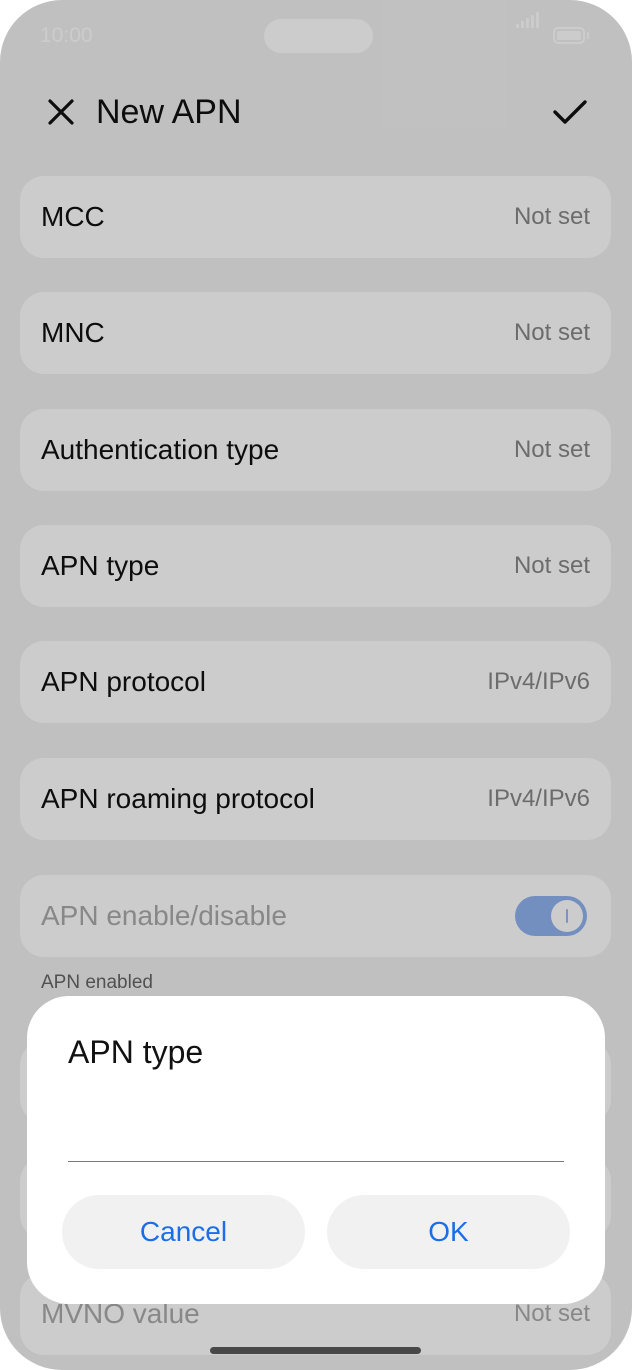  Describe the element at coordinates (136, 1052) in the screenshot. I see `dialog-title: APN type` at that location.